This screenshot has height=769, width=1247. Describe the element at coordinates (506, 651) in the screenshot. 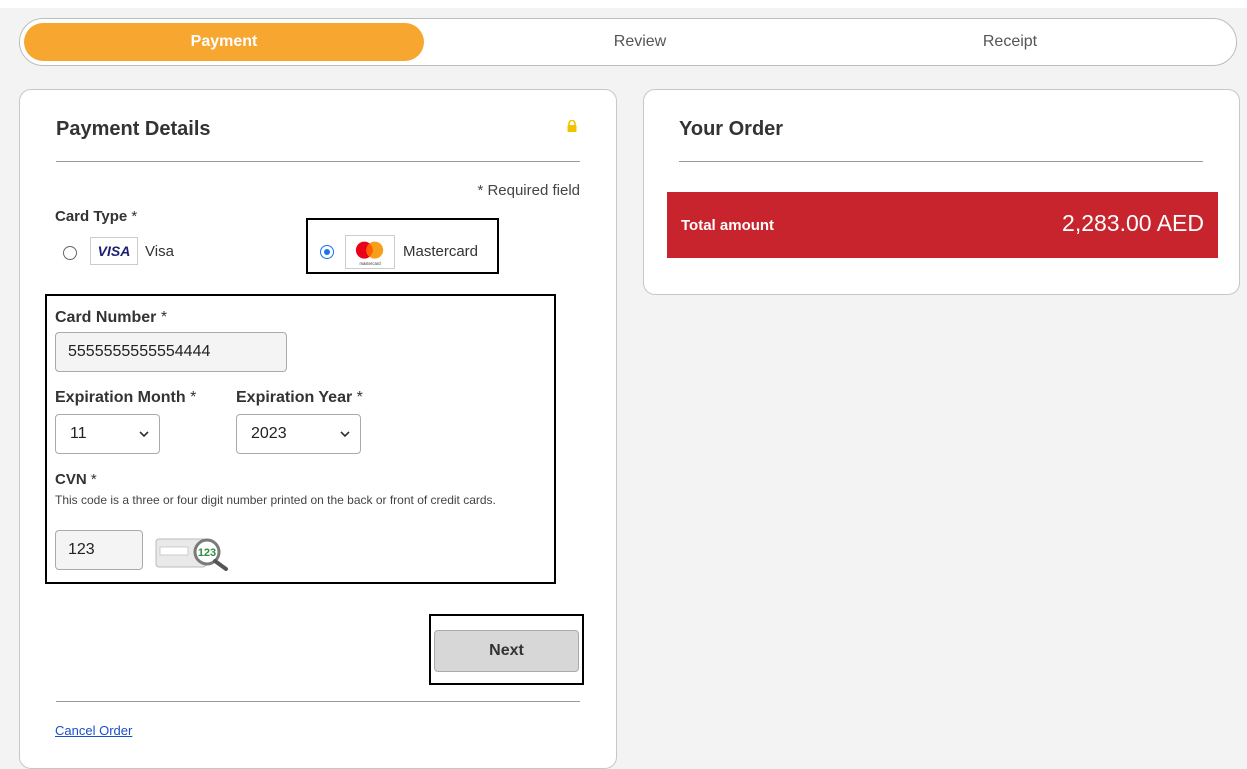

I see `next-button: Next` at that location.